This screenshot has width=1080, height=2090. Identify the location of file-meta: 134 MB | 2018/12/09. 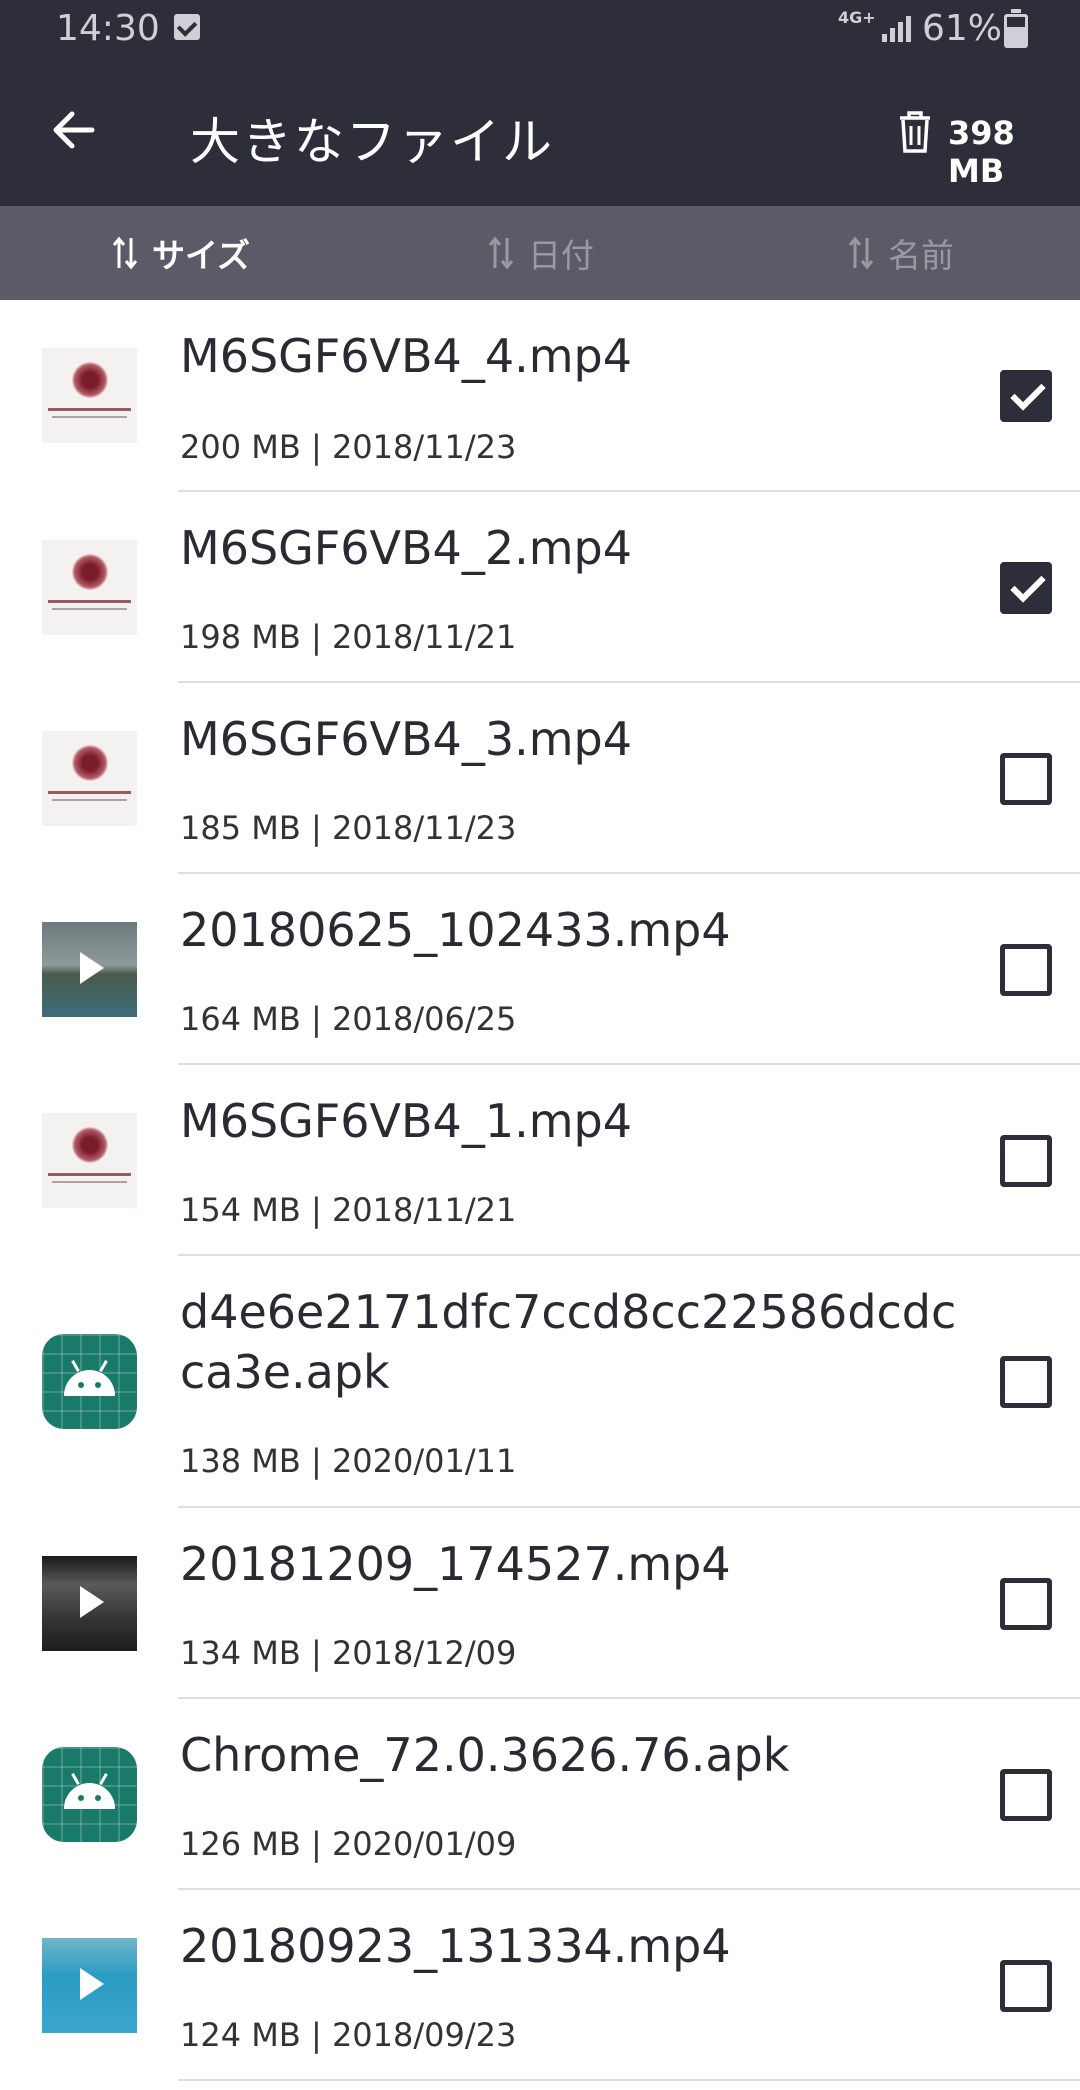
(348, 1653).